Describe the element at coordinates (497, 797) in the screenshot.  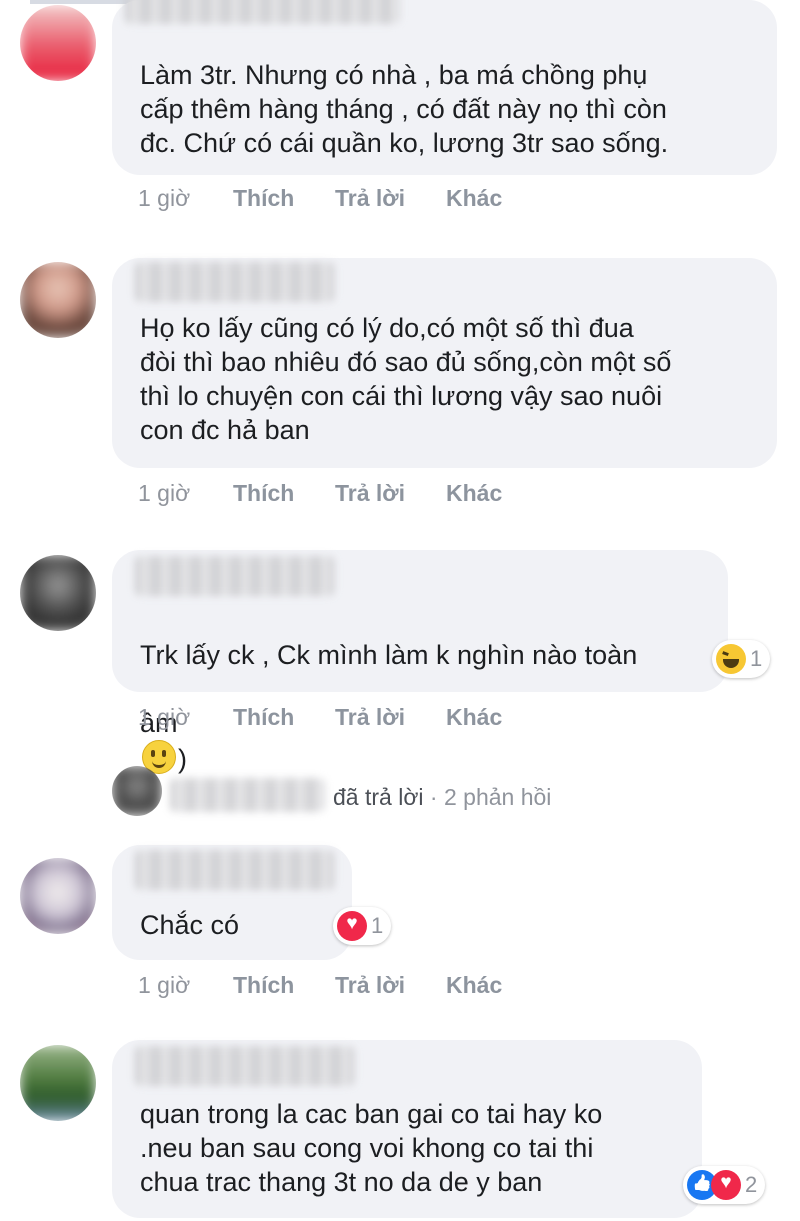
I see `reply-count: 2 phản hồi` at that location.